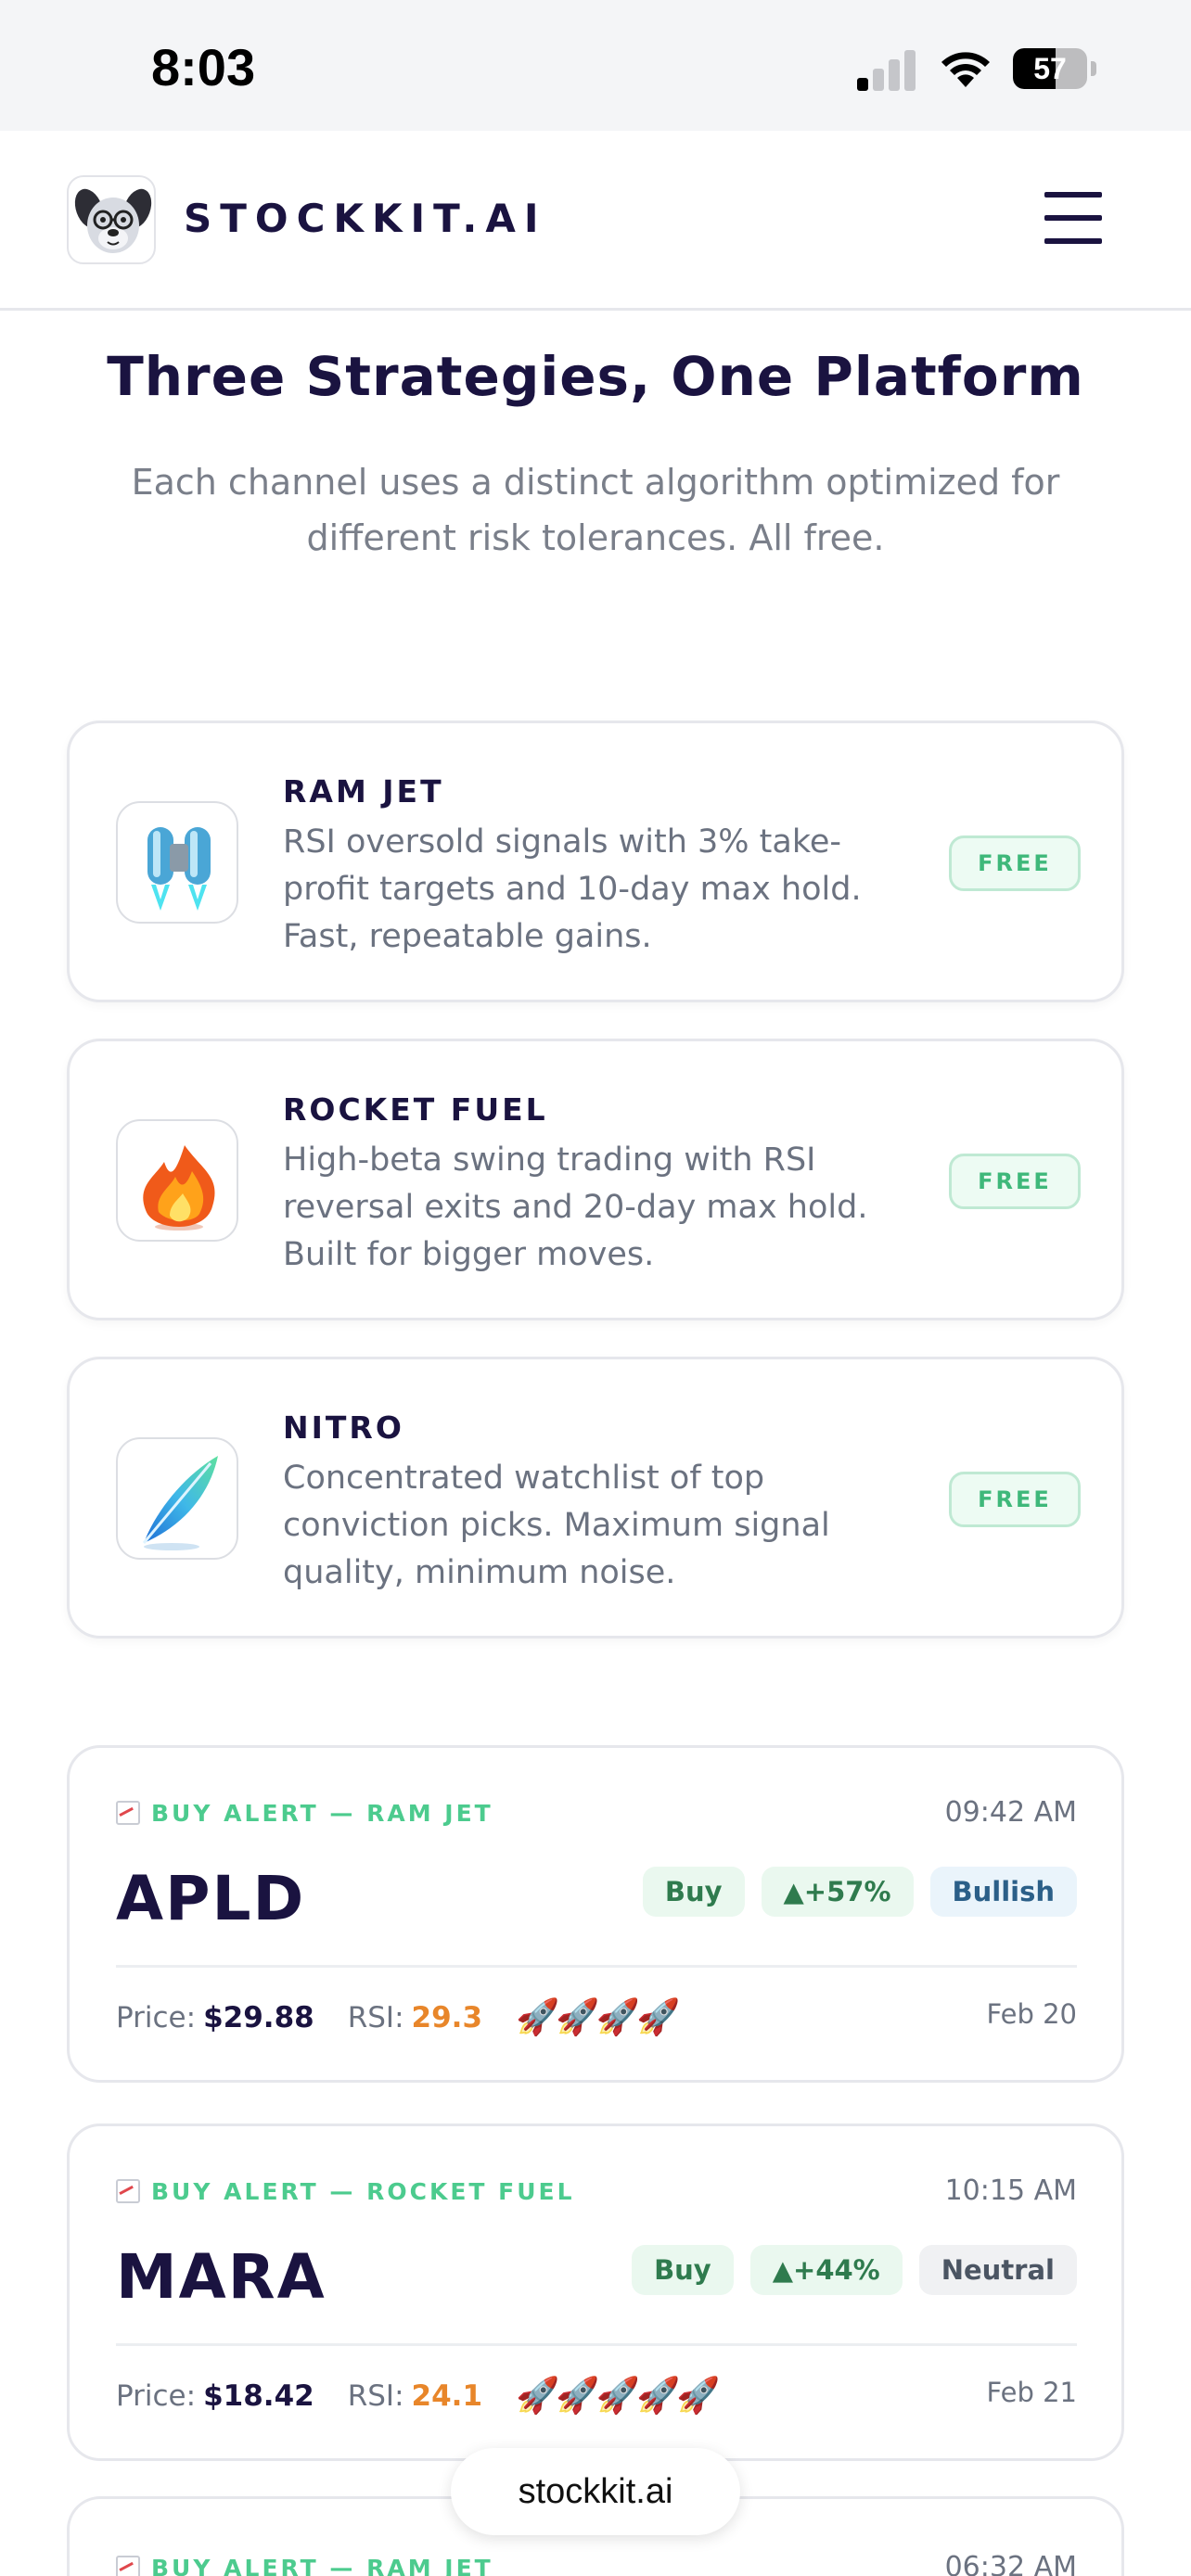 This screenshot has height=2576, width=1191. What do you see at coordinates (365, 218) in the screenshot?
I see `brand-name: STOCKKIT.AI` at bounding box center [365, 218].